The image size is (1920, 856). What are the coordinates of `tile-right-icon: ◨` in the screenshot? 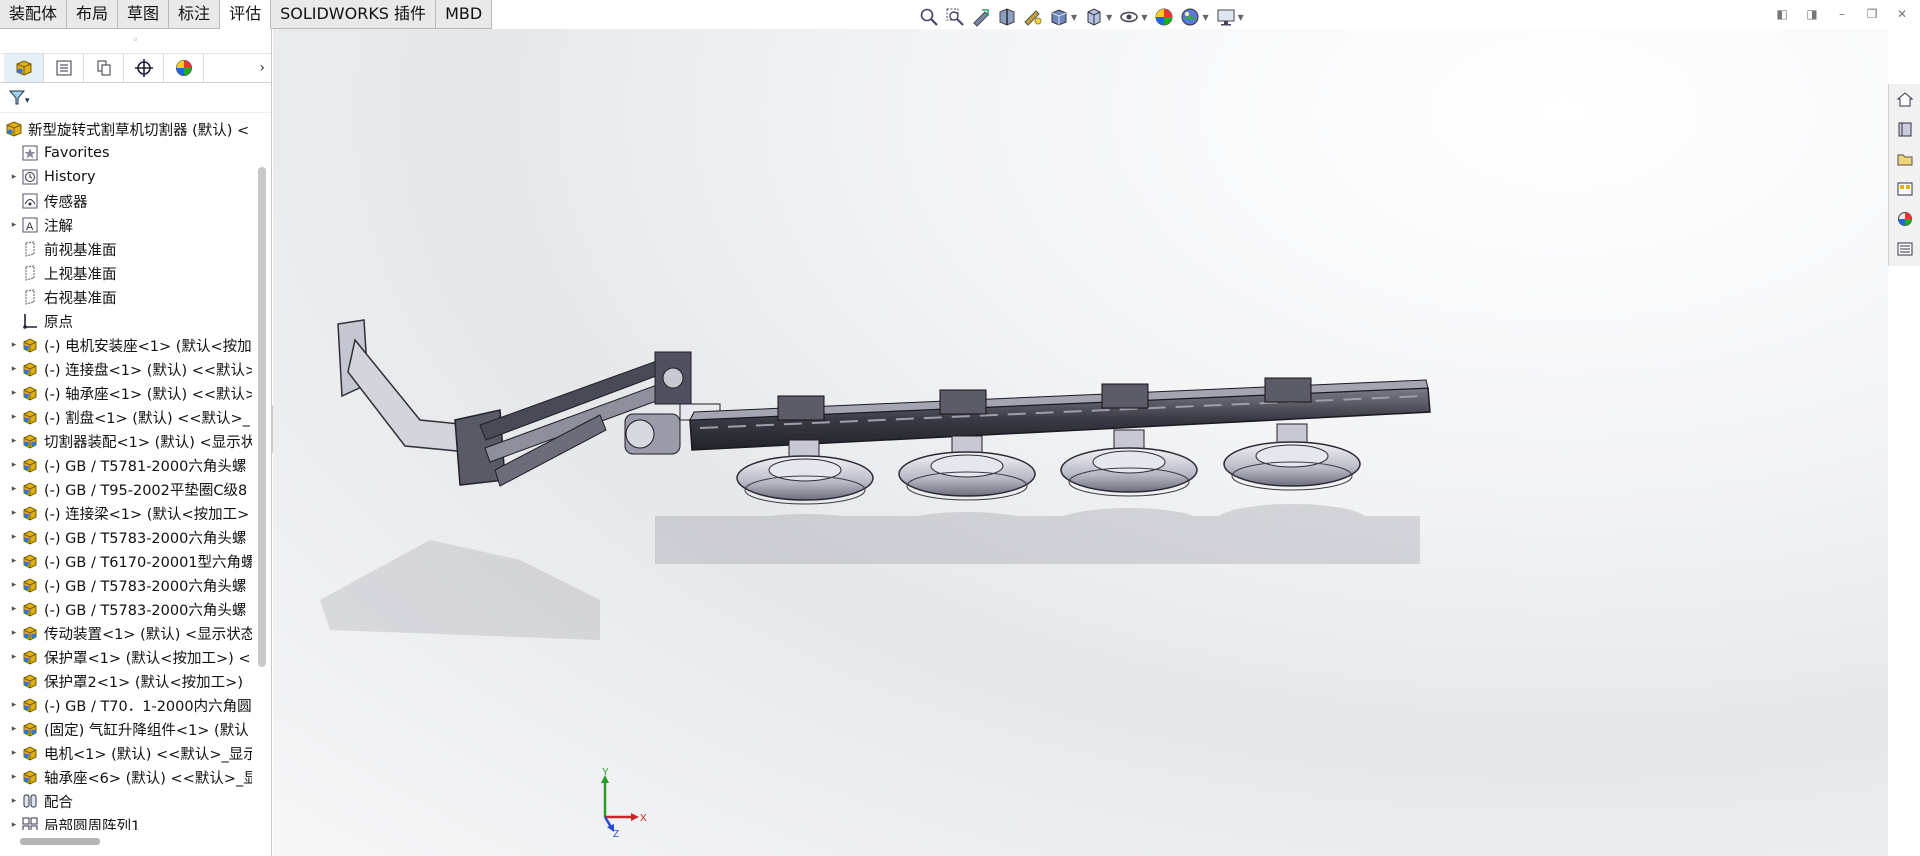 It's located at (1812, 14).